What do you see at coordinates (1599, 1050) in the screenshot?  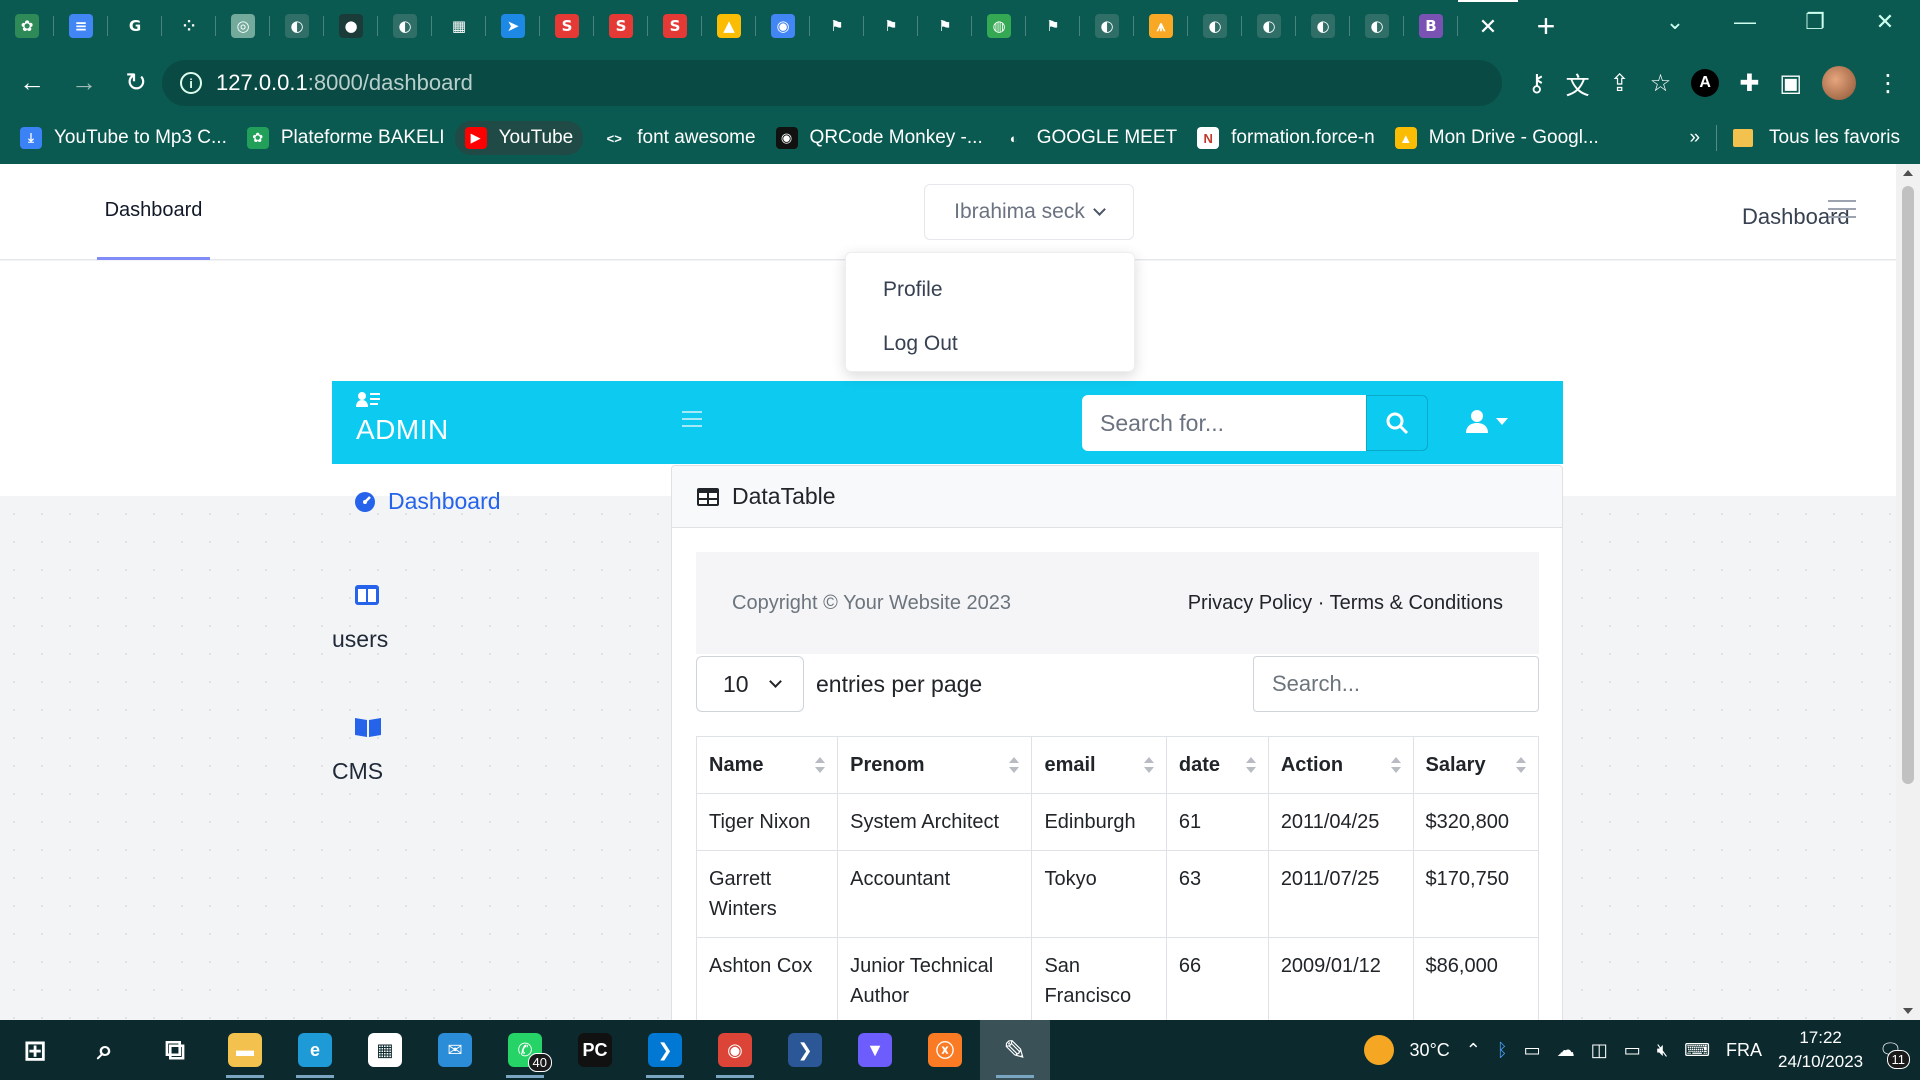 I see `camera-icon: ◫` at bounding box center [1599, 1050].